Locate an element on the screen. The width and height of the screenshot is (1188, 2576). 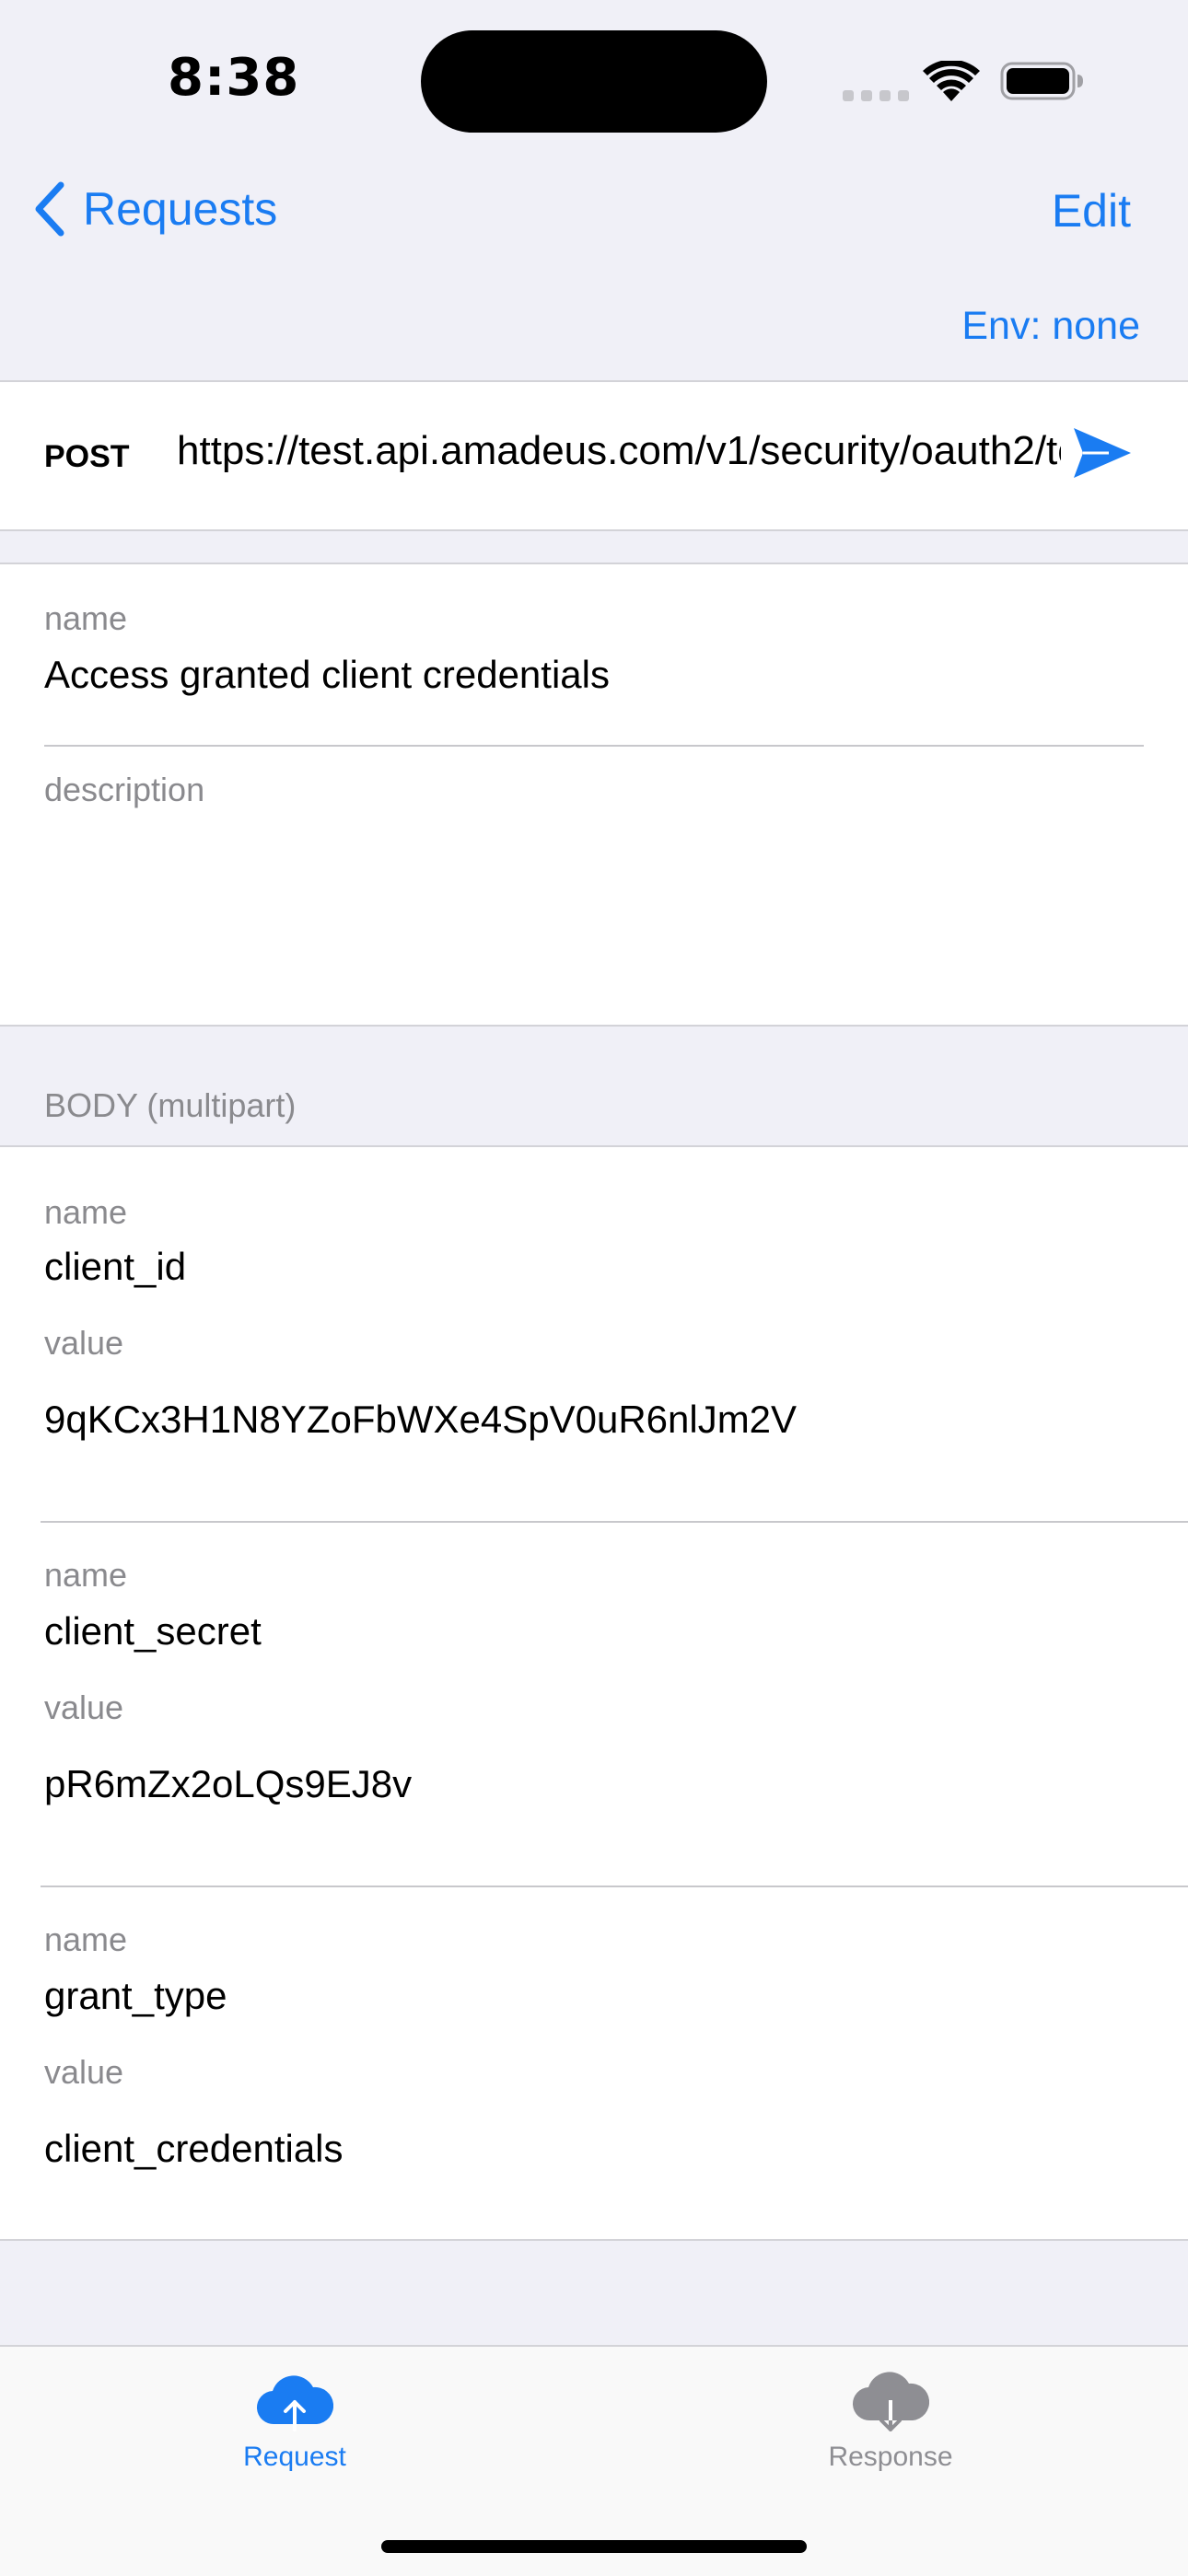
tab-response: Response is located at coordinates (890, 2421).